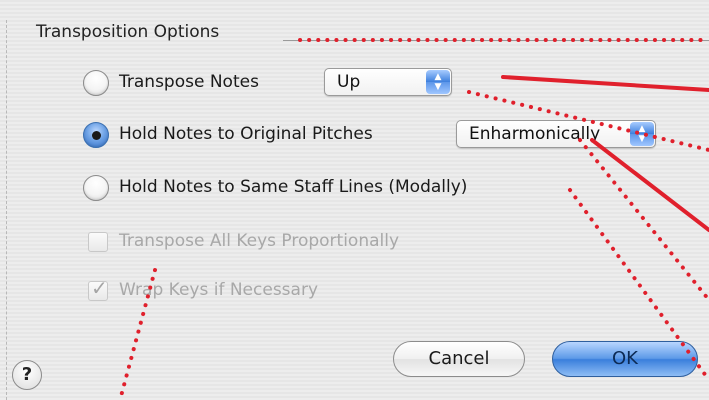 The image size is (709, 400). I want to click on transpose-direction-value: Up, so click(349, 82).